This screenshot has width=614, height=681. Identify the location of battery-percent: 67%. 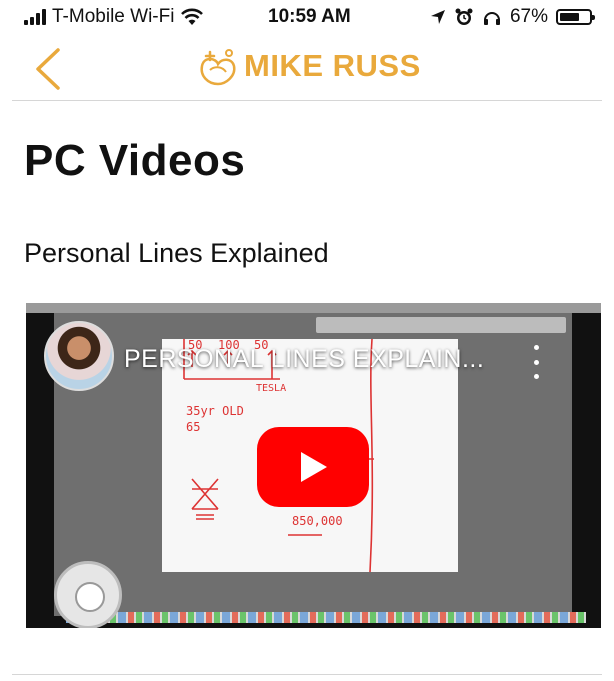
(528, 16).